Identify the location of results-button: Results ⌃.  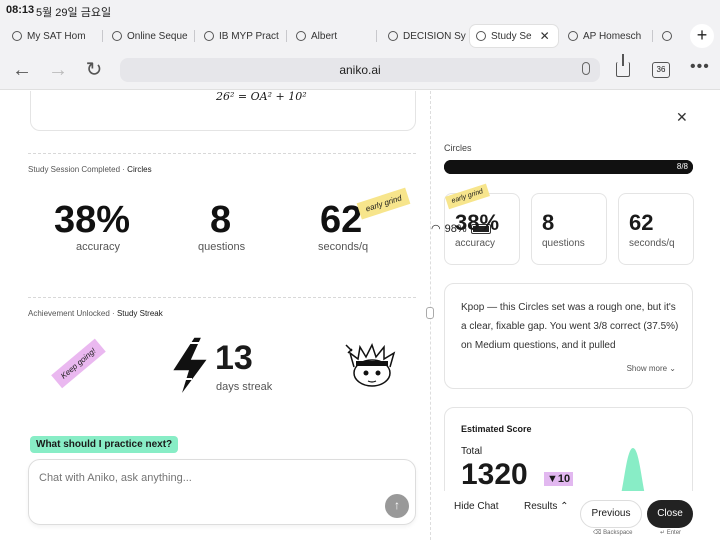
(546, 506).